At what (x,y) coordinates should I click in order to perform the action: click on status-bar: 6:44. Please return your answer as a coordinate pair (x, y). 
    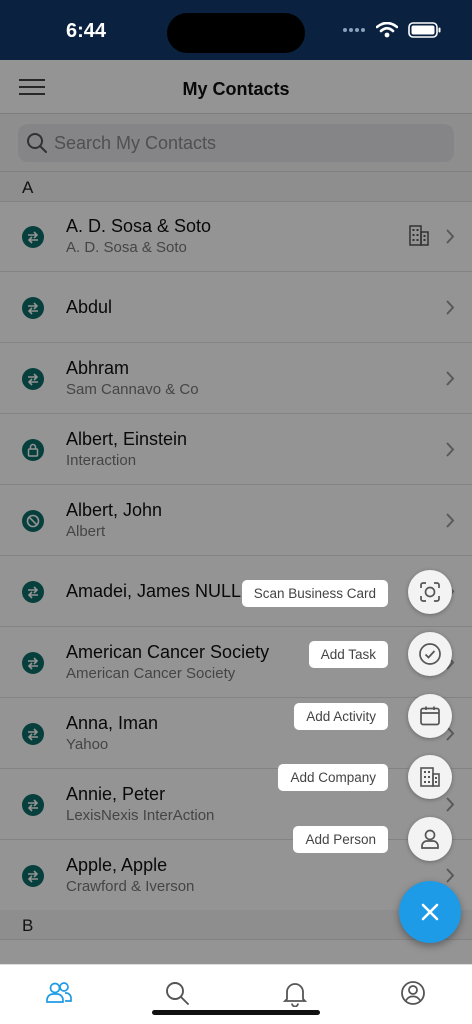
    Looking at the image, I should click on (236, 30).